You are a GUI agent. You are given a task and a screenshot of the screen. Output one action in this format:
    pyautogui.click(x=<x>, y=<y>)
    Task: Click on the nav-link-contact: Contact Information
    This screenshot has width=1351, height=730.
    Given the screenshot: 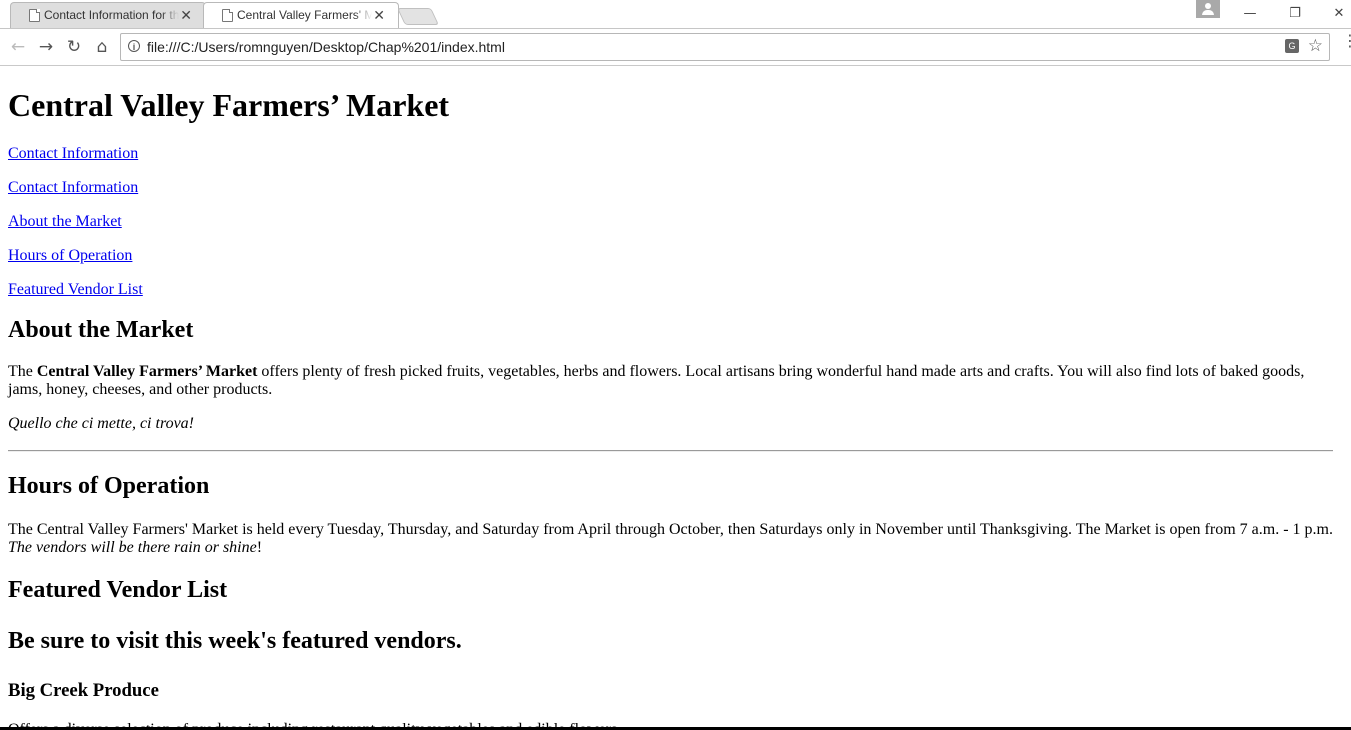 What is the action you would take?
    pyautogui.click(x=73, y=153)
    